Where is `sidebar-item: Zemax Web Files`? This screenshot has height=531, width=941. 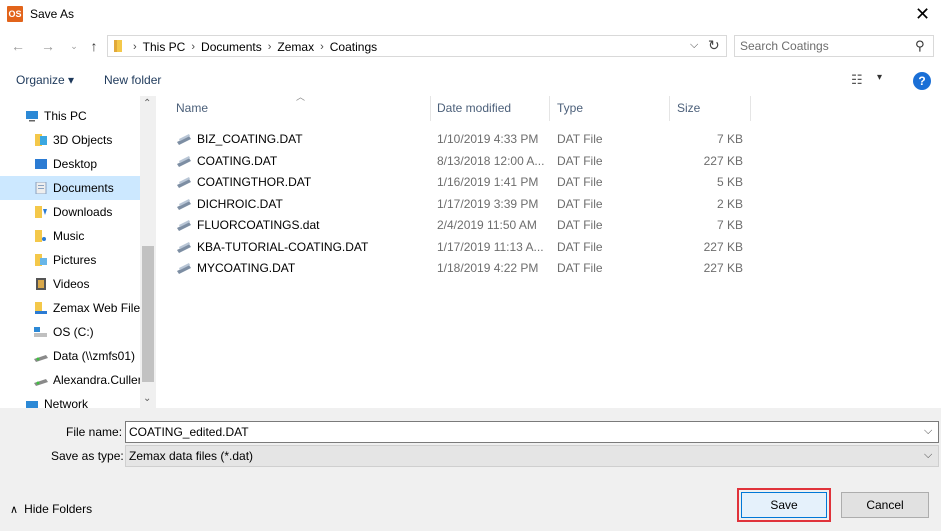
sidebar-item: Zemax Web Files is located at coordinates (70, 308).